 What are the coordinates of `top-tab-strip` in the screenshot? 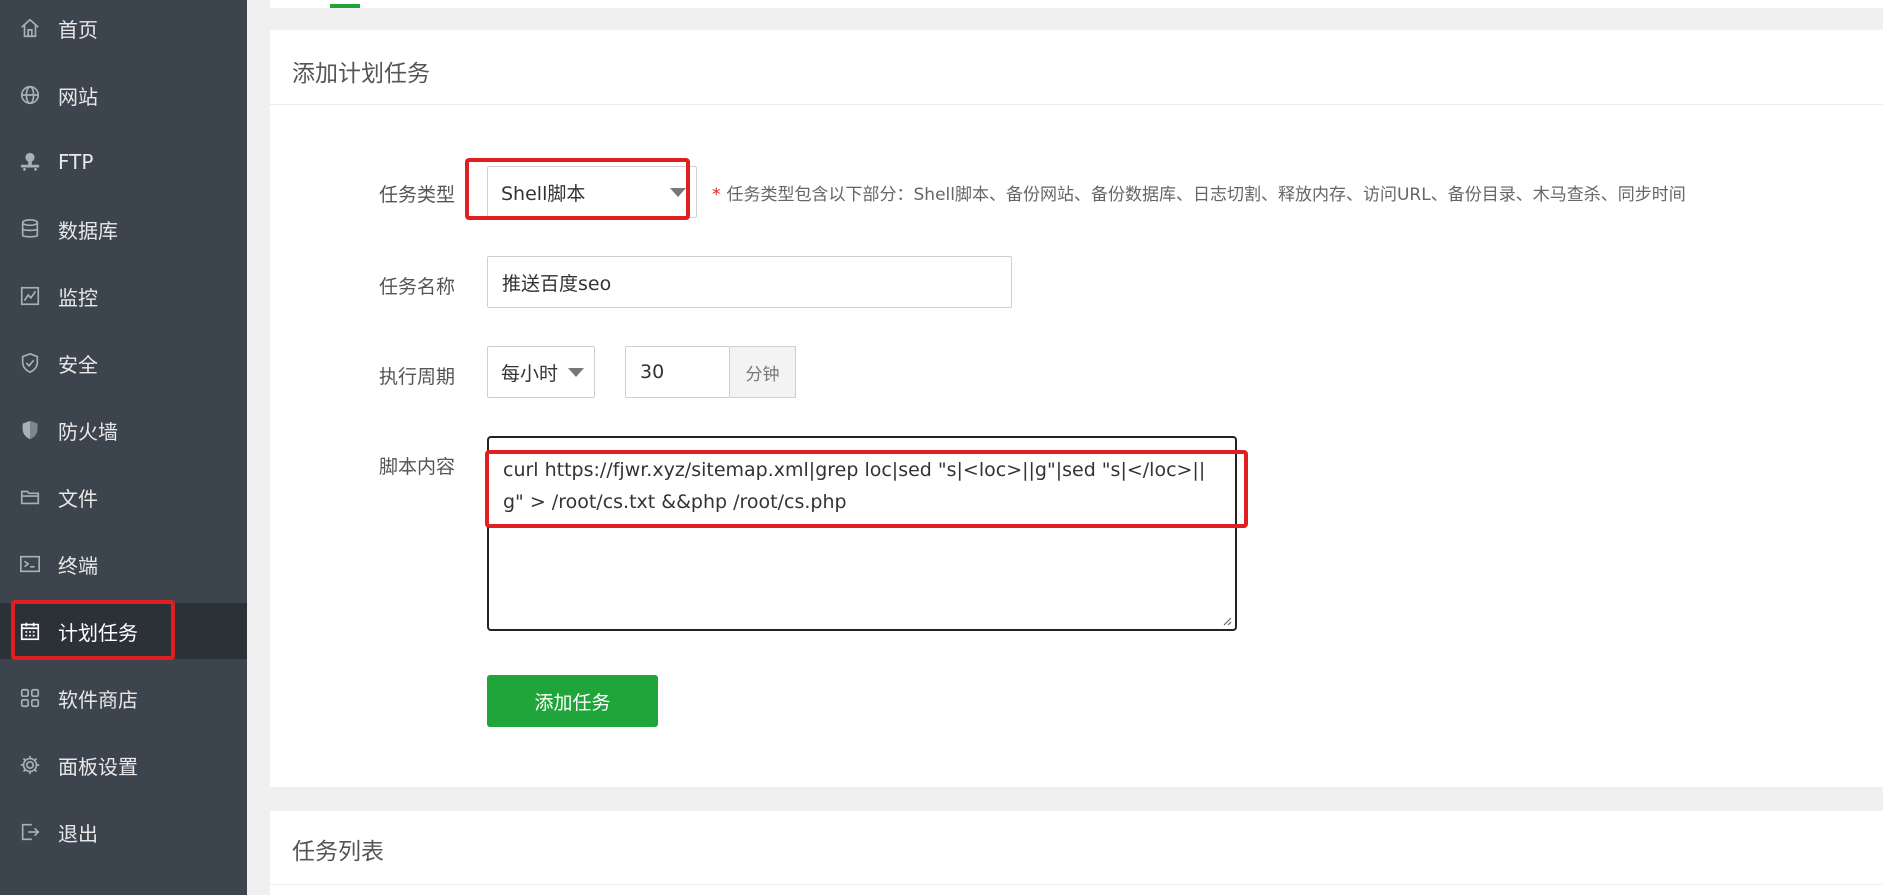 It's located at (1076, 4).